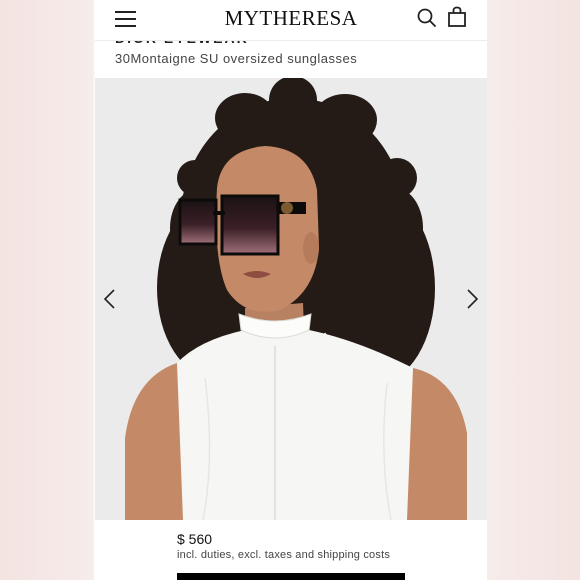  What do you see at coordinates (427, 18) in the screenshot?
I see `search-icon` at bounding box center [427, 18].